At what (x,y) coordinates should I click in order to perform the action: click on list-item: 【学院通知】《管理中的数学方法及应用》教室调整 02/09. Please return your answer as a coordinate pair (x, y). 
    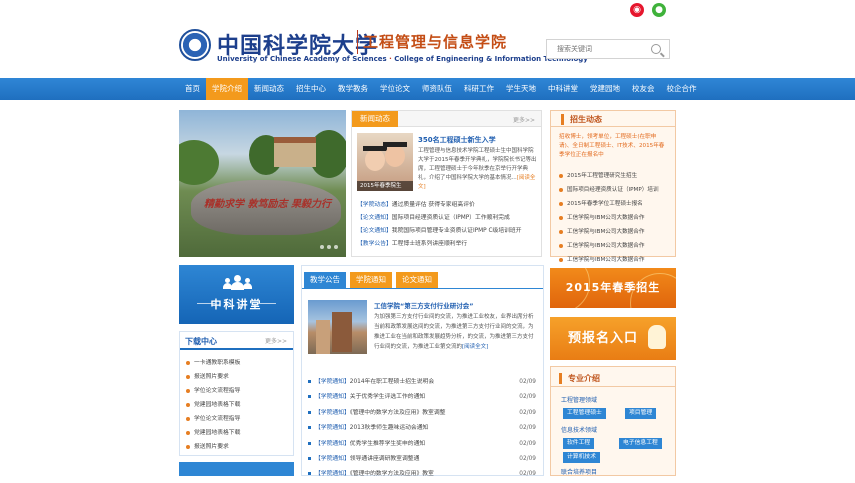
    Looking at the image, I should click on (422, 413).